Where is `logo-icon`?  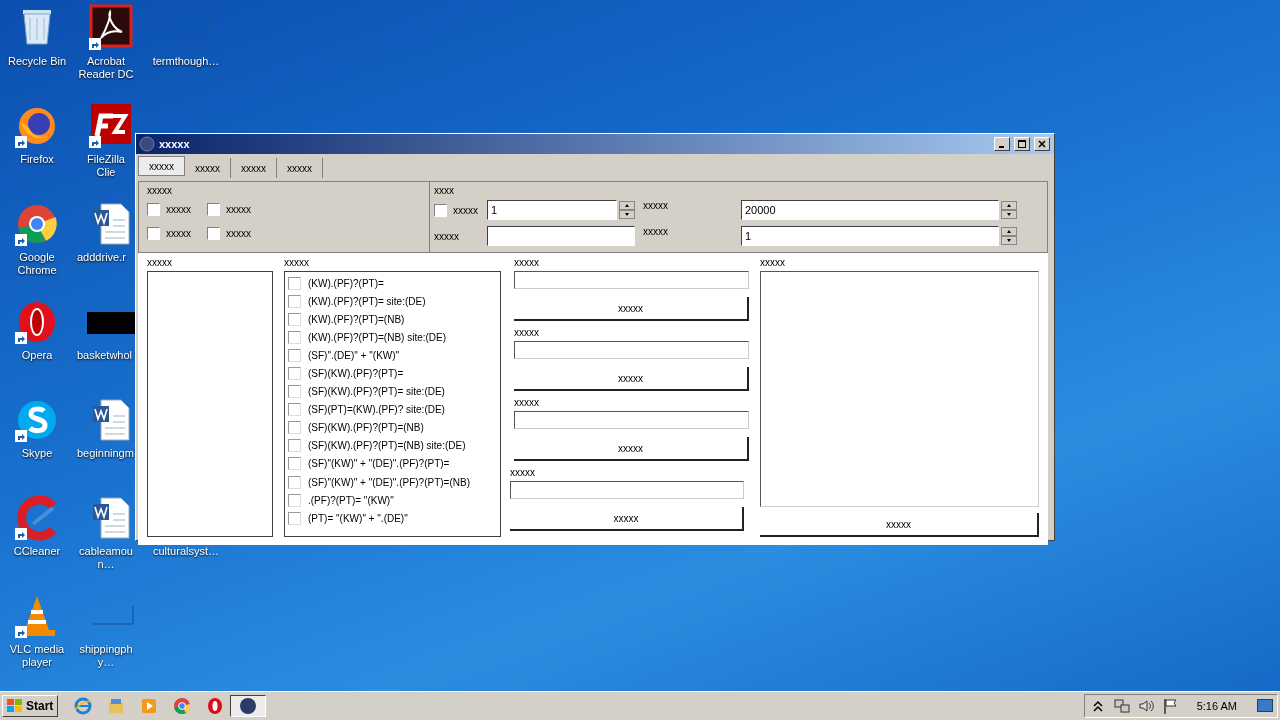
logo-icon is located at coordinates (15, 706).